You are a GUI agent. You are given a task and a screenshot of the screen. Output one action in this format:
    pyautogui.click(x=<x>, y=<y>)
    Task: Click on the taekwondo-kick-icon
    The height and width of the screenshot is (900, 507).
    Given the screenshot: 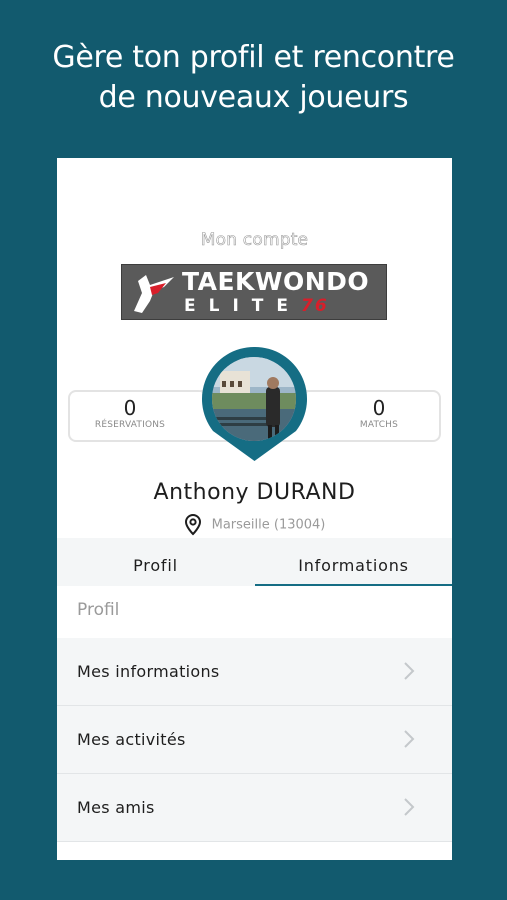 What is the action you would take?
    pyautogui.click(x=154, y=294)
    